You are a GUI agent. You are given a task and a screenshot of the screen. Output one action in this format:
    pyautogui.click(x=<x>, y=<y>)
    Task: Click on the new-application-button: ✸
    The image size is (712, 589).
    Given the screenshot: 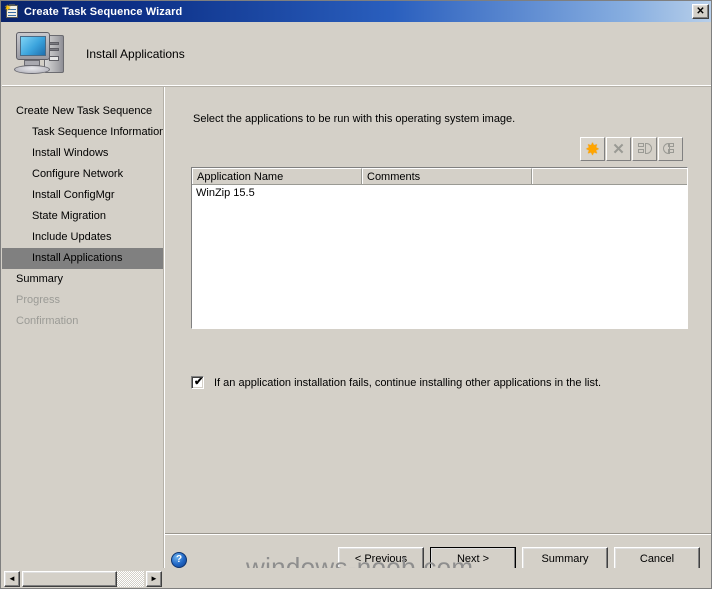 What is the action you would take?
    pyautogui.click(x=592, y=149)
    